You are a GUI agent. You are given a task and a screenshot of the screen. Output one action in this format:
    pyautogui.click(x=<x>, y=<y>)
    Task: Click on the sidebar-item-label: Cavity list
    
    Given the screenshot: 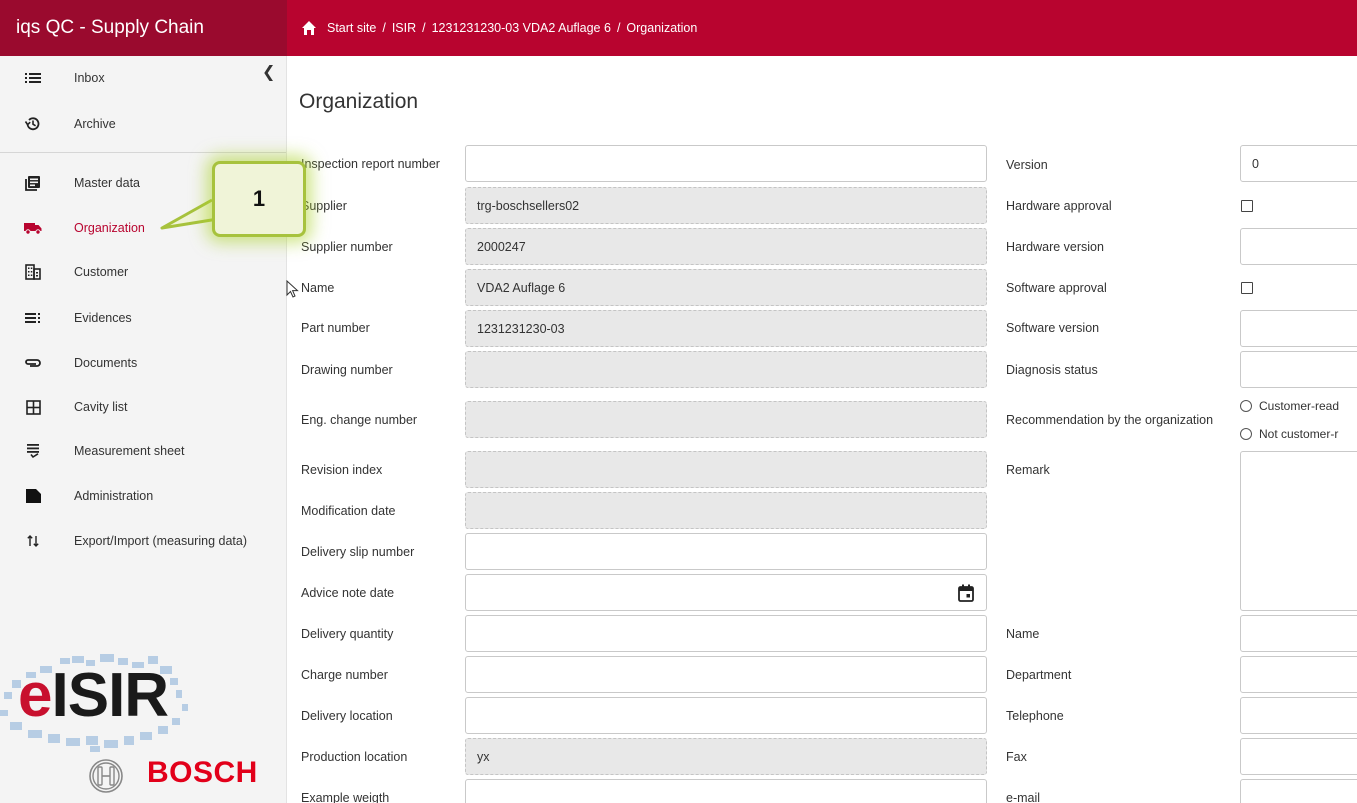 What is the action you would take?
    pyautogui.click(x=101, y=407)
    